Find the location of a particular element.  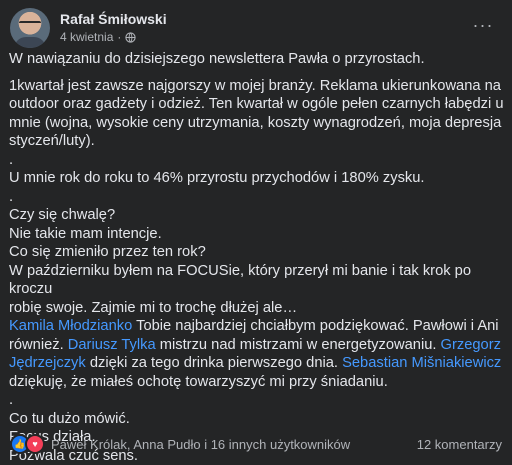

post-header: Rafał Śmiłowski 4 kwietnia · is located at coordinates (88, 28).